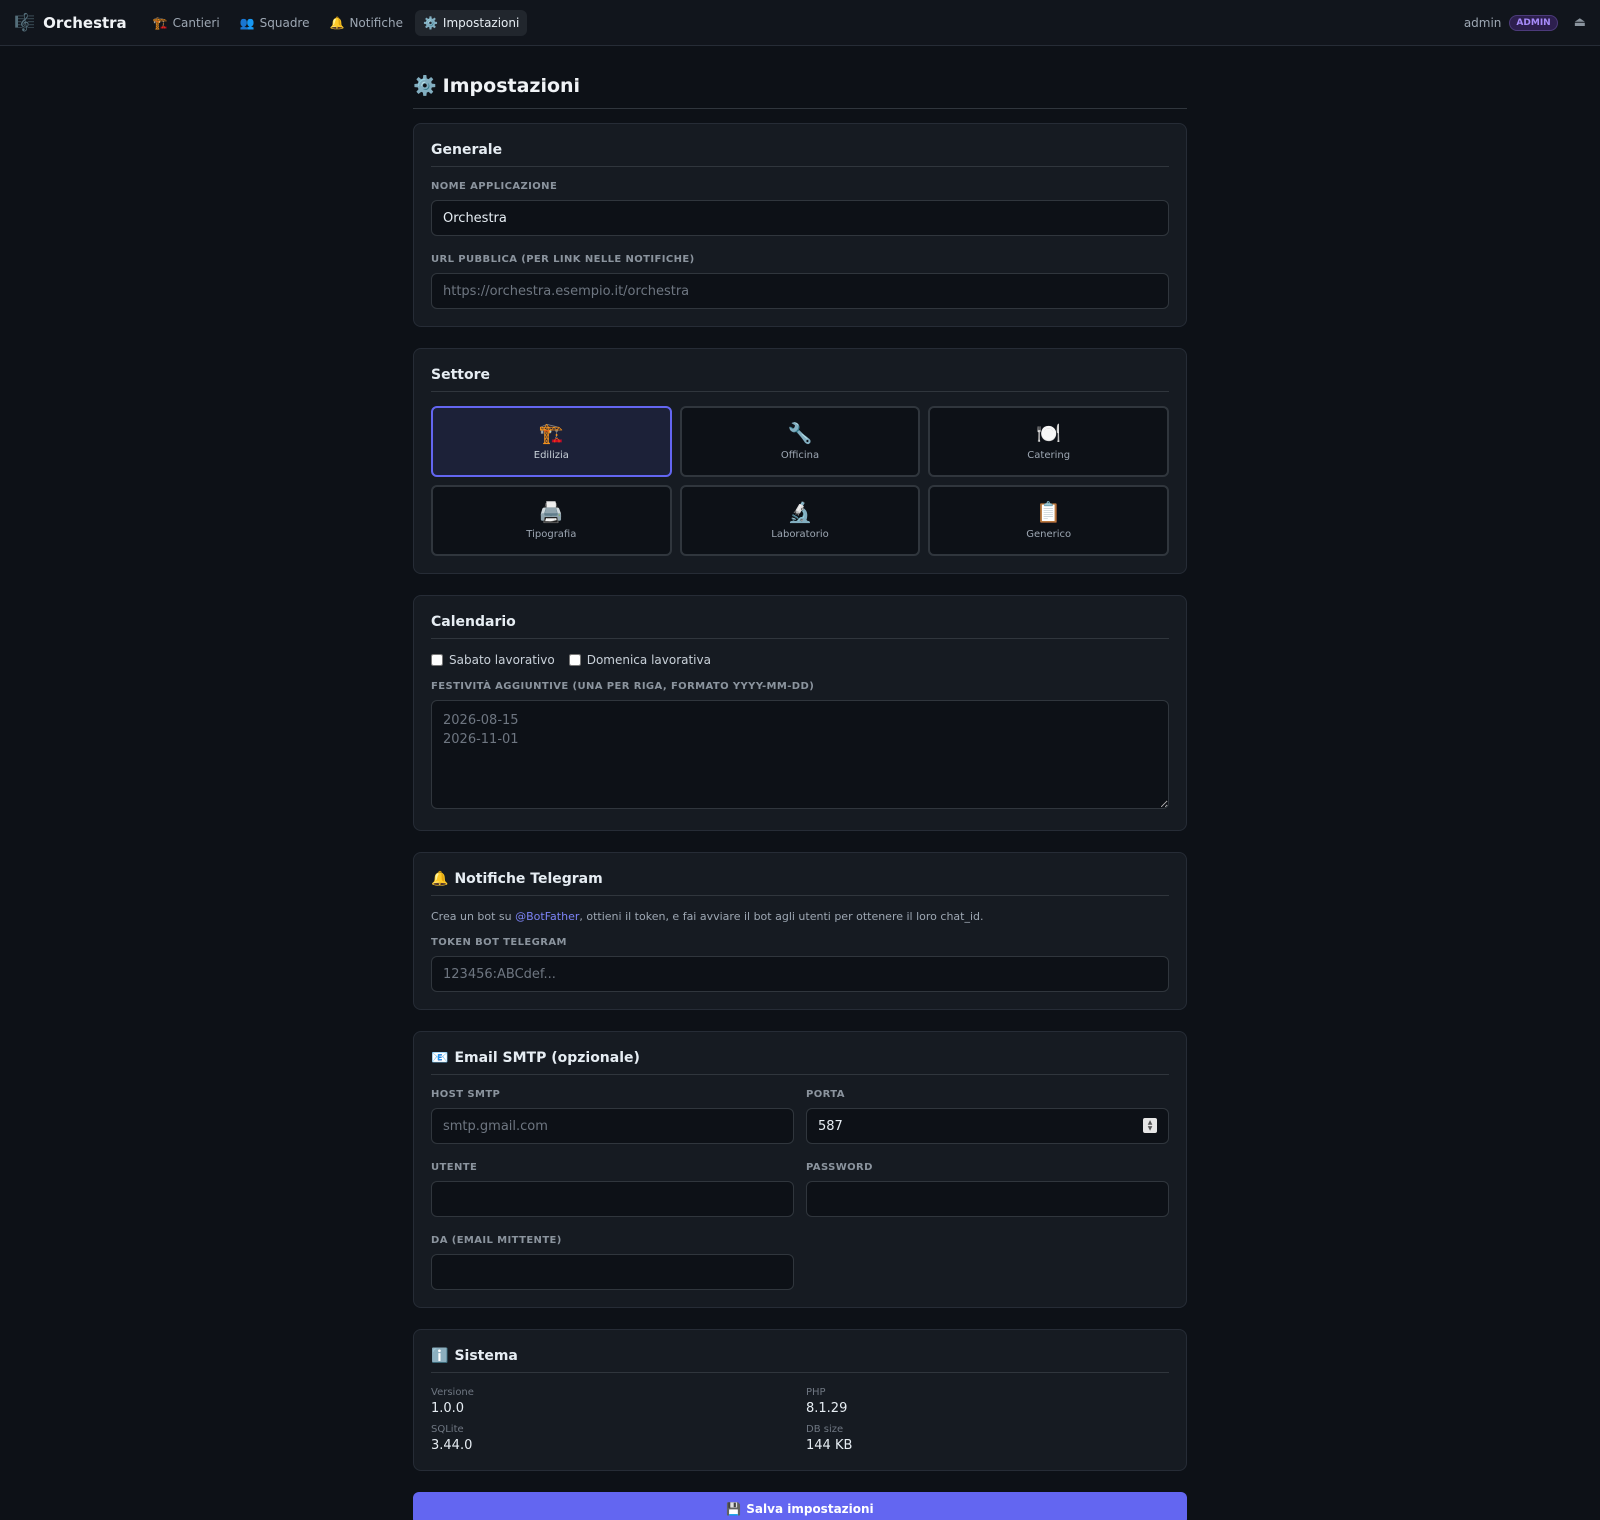  Describe the element at coordinates (376, 22) in the screenshot. I see `nav-item-label: Notifiche` at that location.